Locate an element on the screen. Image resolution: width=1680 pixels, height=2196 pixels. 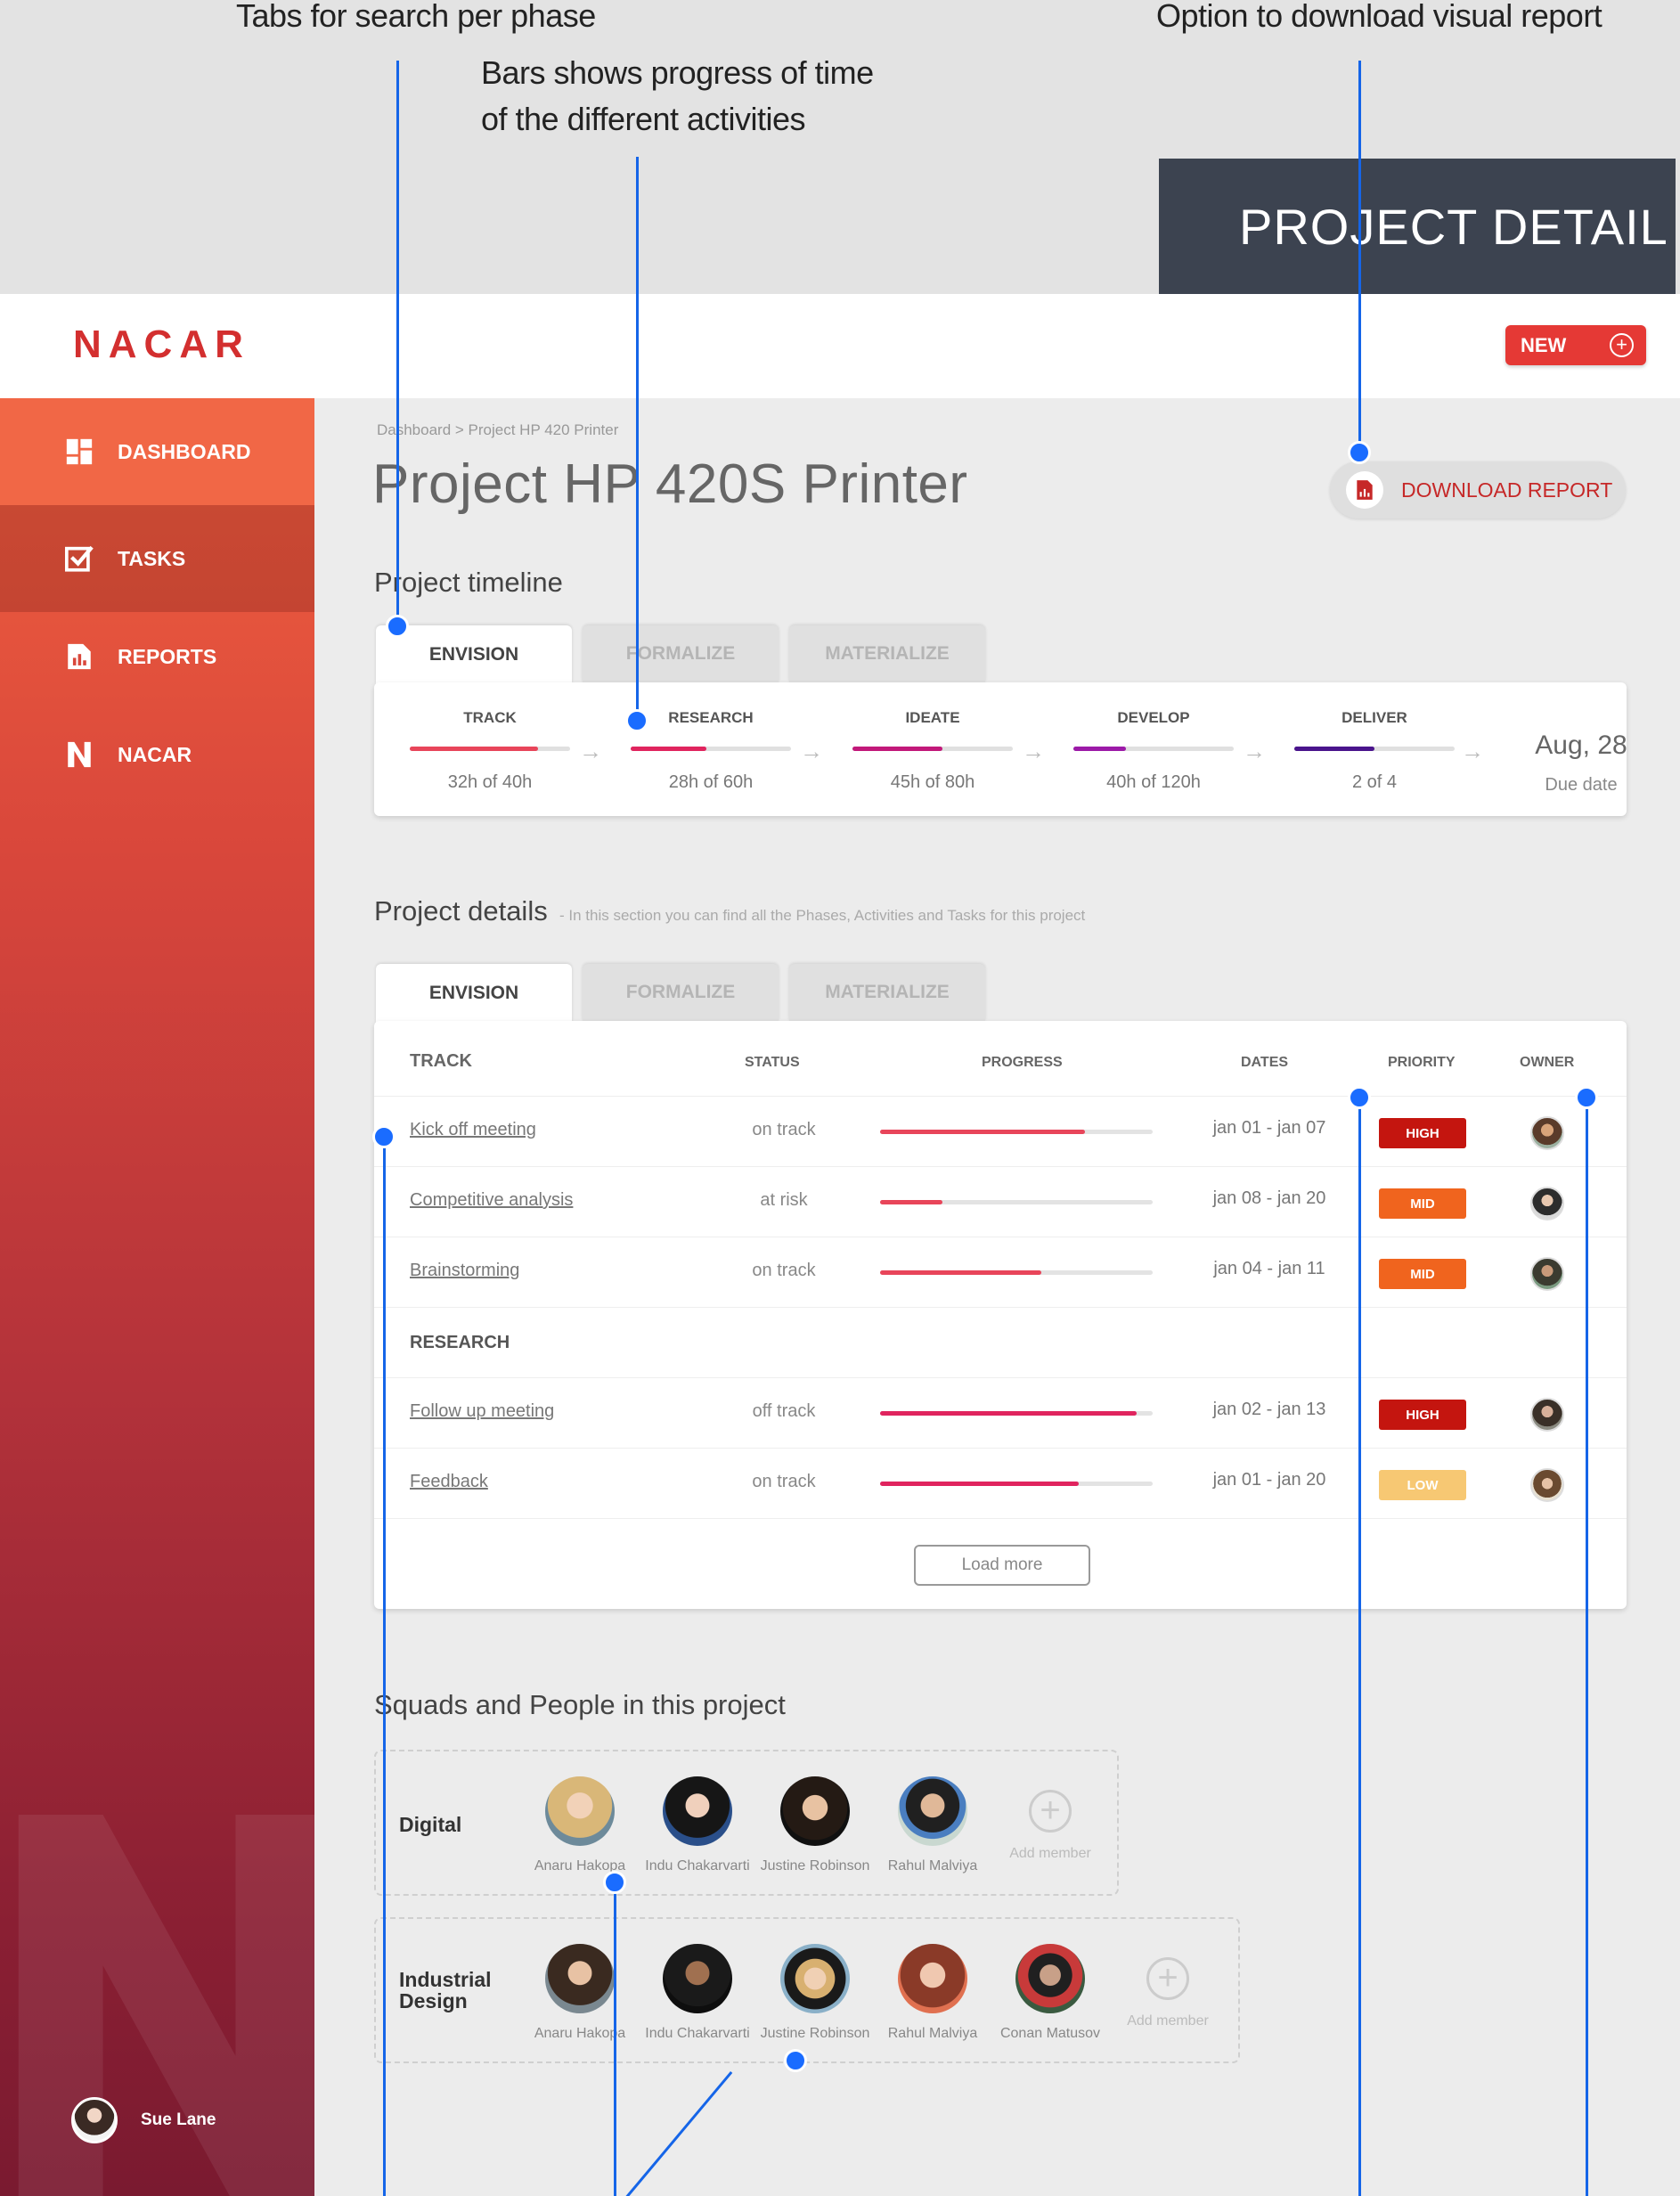
member-name: Rahul Malviya is located at coordinates (933, 1866).